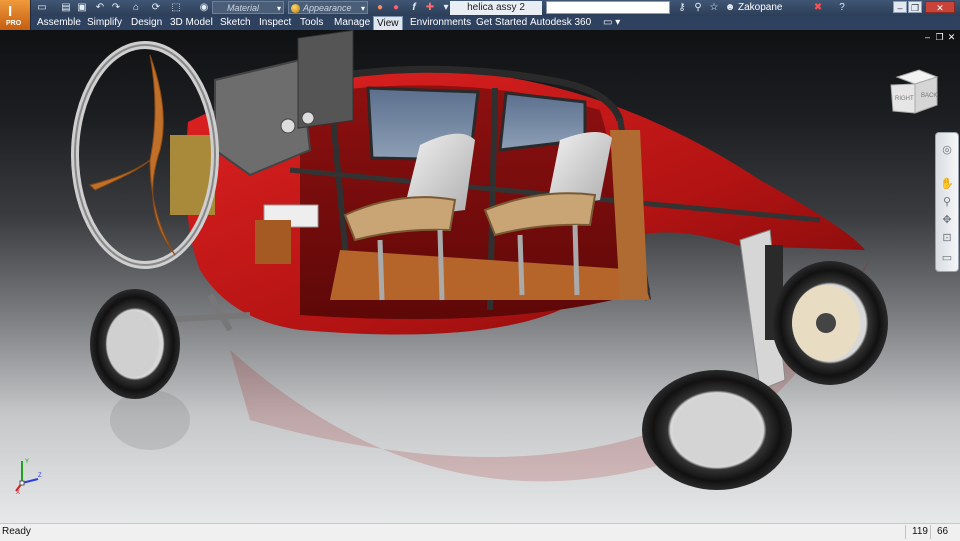 Image resolution: width=960 pixels, height=541 pixels. Describe the element at coordinates (947, 184) in the screenshot. I see `pan-icon: ✋` at that location.